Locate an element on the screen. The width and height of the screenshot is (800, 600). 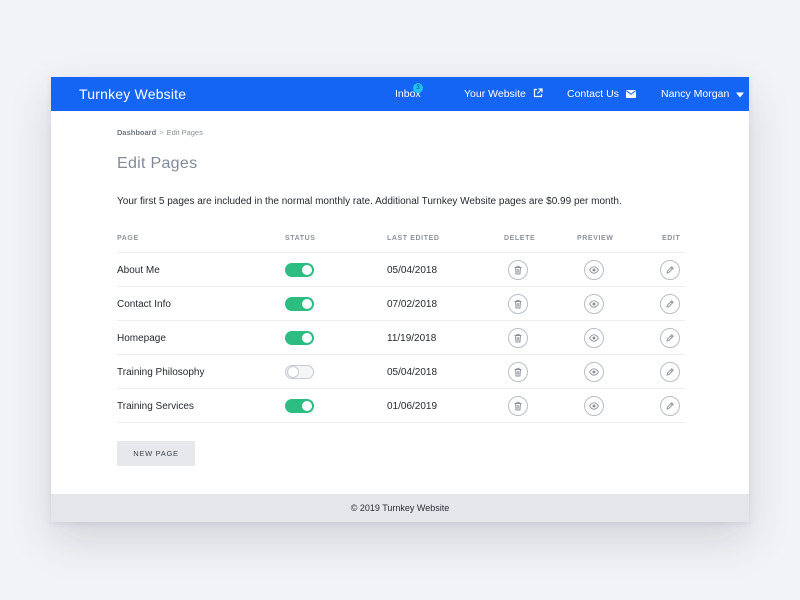
breadcrumb-dashboard-link: Dashboard is located at coordinates (136, 132).